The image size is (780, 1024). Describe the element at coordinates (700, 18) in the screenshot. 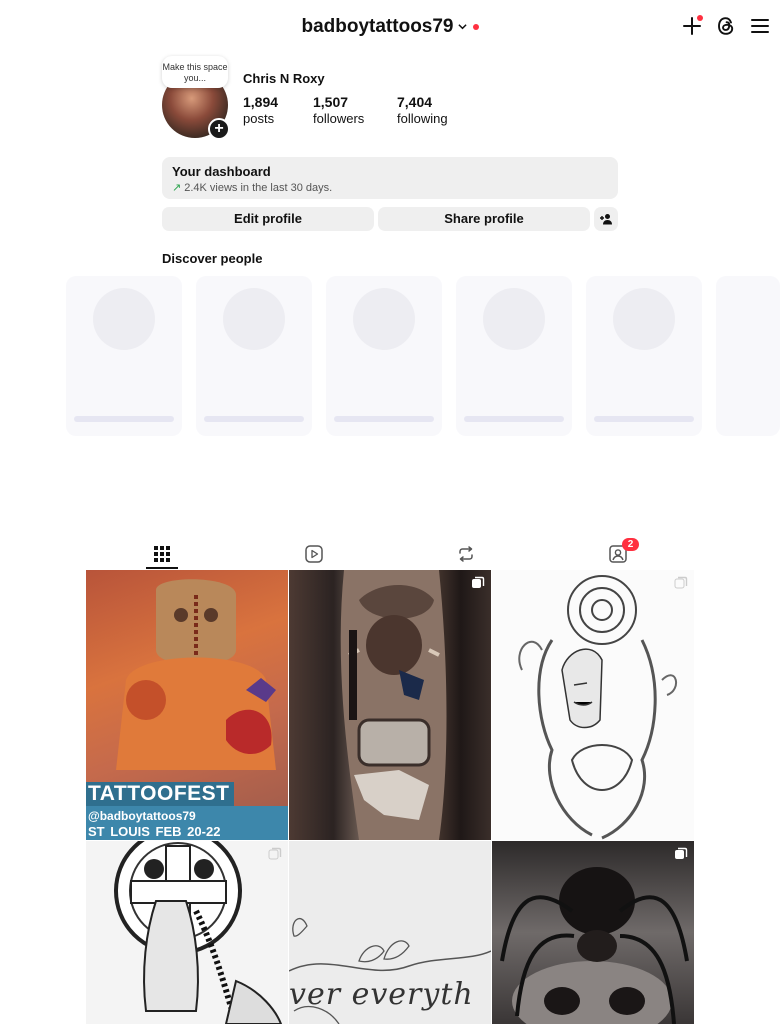

I see `create-notification-dot` at that location.